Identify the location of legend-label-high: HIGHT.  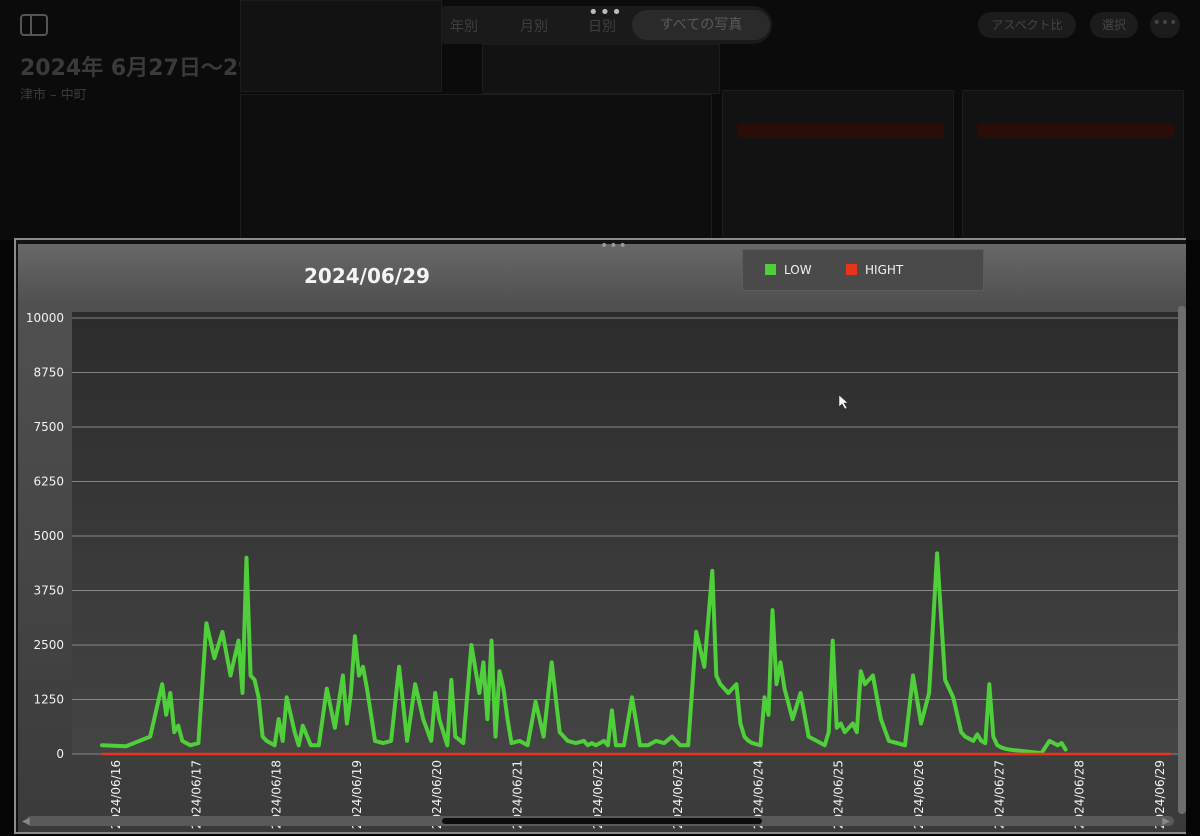
(884, 270).